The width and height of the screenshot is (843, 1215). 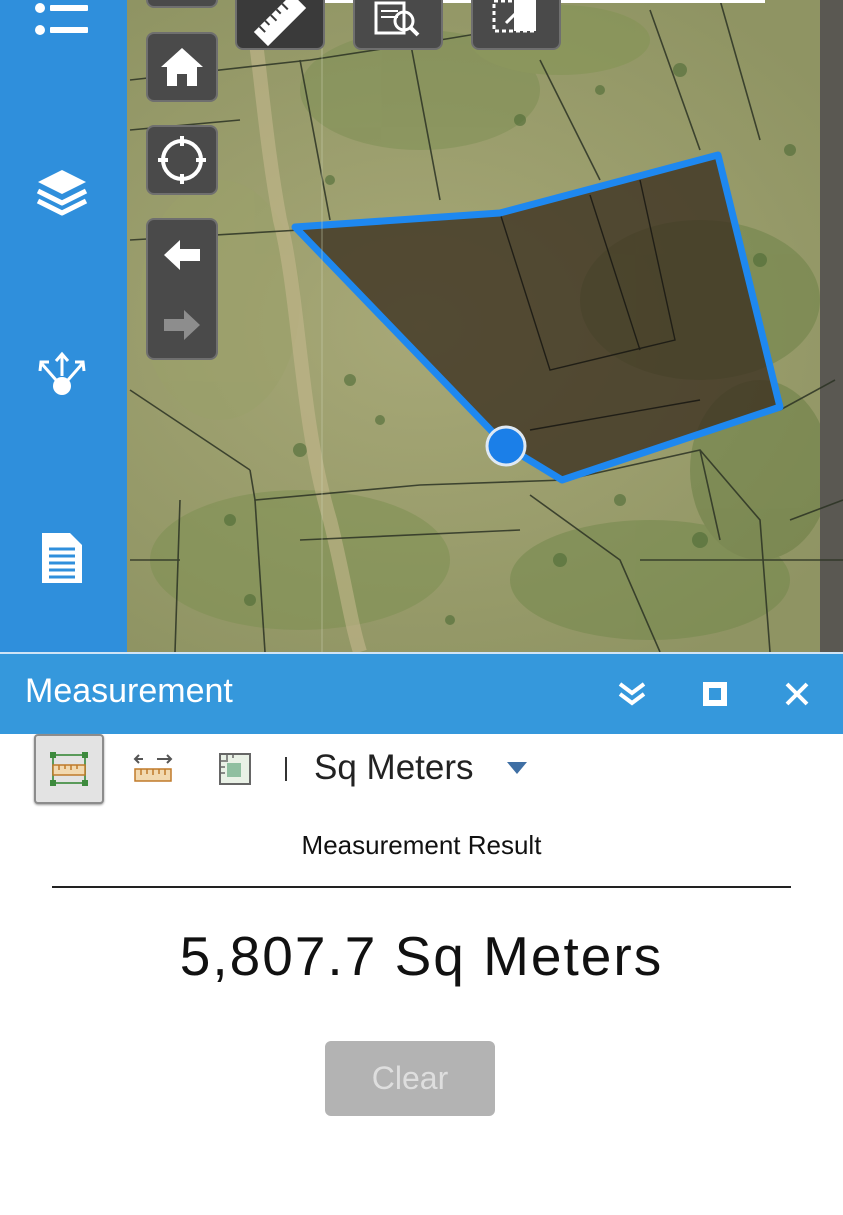 I want to click on locate-icon, so click(x=182, y=160).